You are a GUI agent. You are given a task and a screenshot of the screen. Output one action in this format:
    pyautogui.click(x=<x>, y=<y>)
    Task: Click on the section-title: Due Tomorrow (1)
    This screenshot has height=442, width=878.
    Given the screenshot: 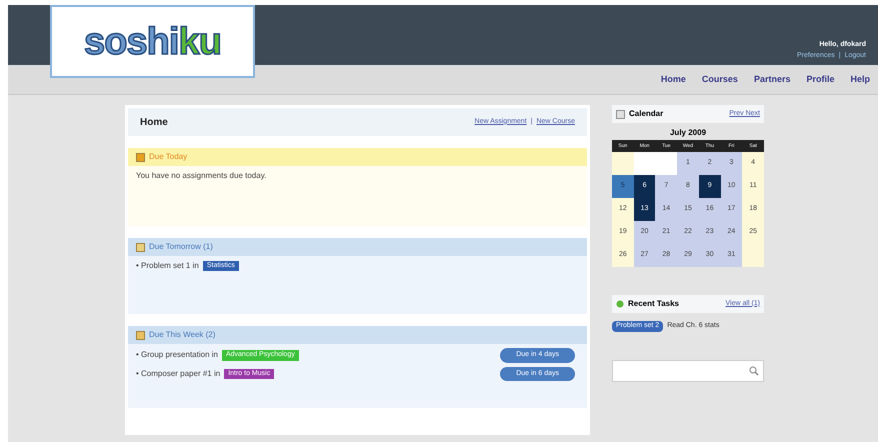 What is the action you would take?
    pyautogui.click(x=181, y=247)
    